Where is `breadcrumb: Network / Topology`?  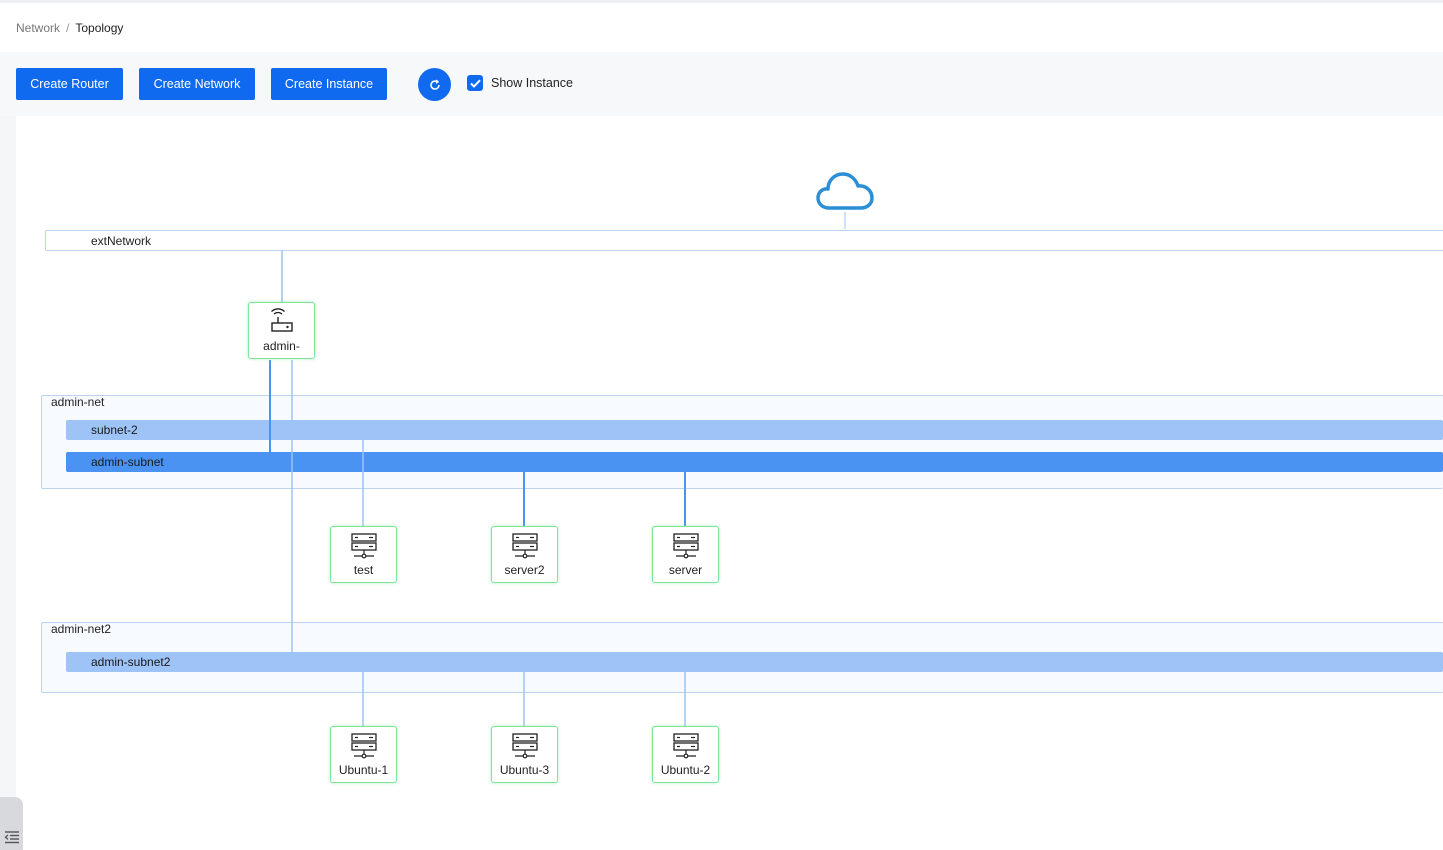 breadcrumb: Network / Topology is located at coordinates (69, 28).